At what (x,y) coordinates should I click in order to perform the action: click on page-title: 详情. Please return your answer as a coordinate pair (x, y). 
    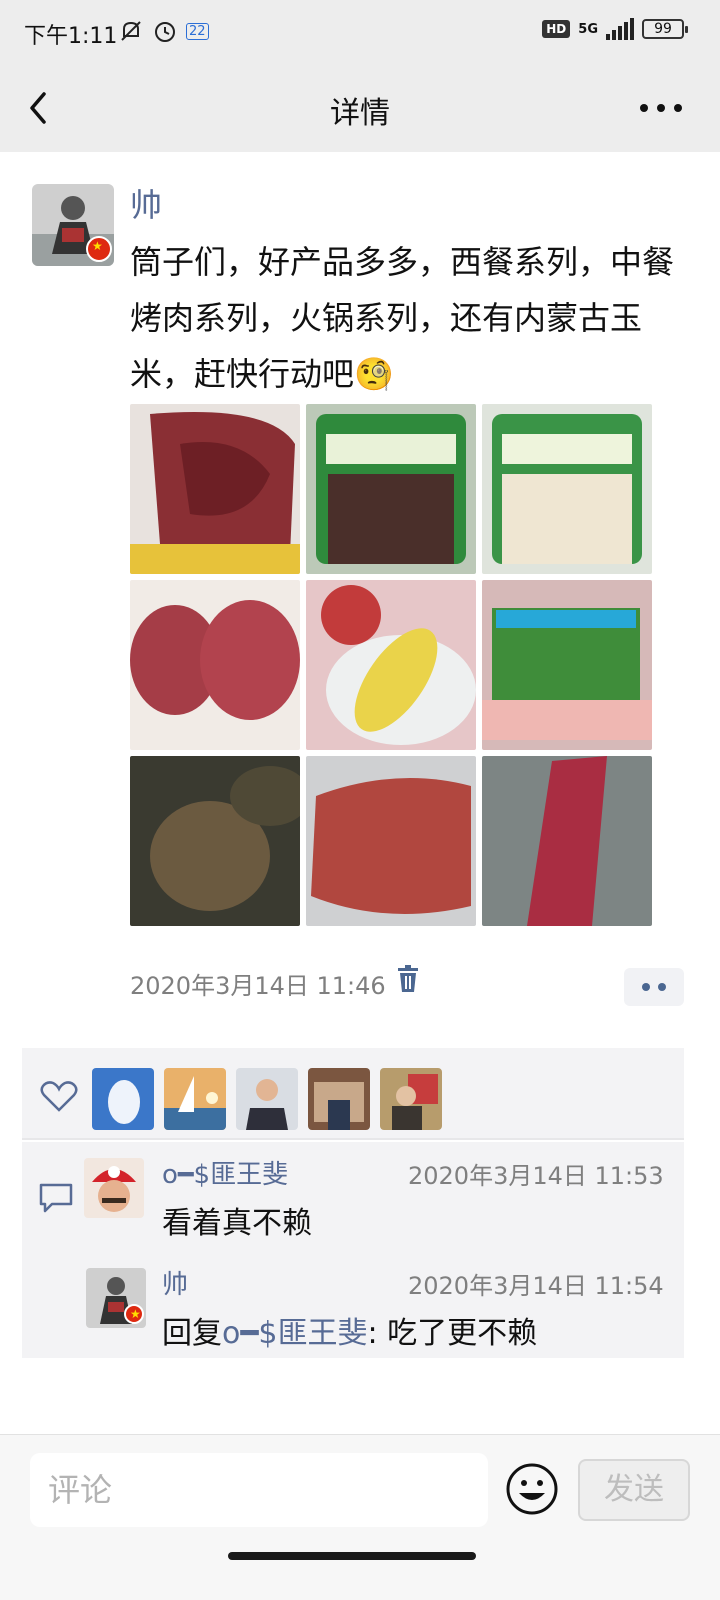
    Looking at the image, I should click on (360, 113).